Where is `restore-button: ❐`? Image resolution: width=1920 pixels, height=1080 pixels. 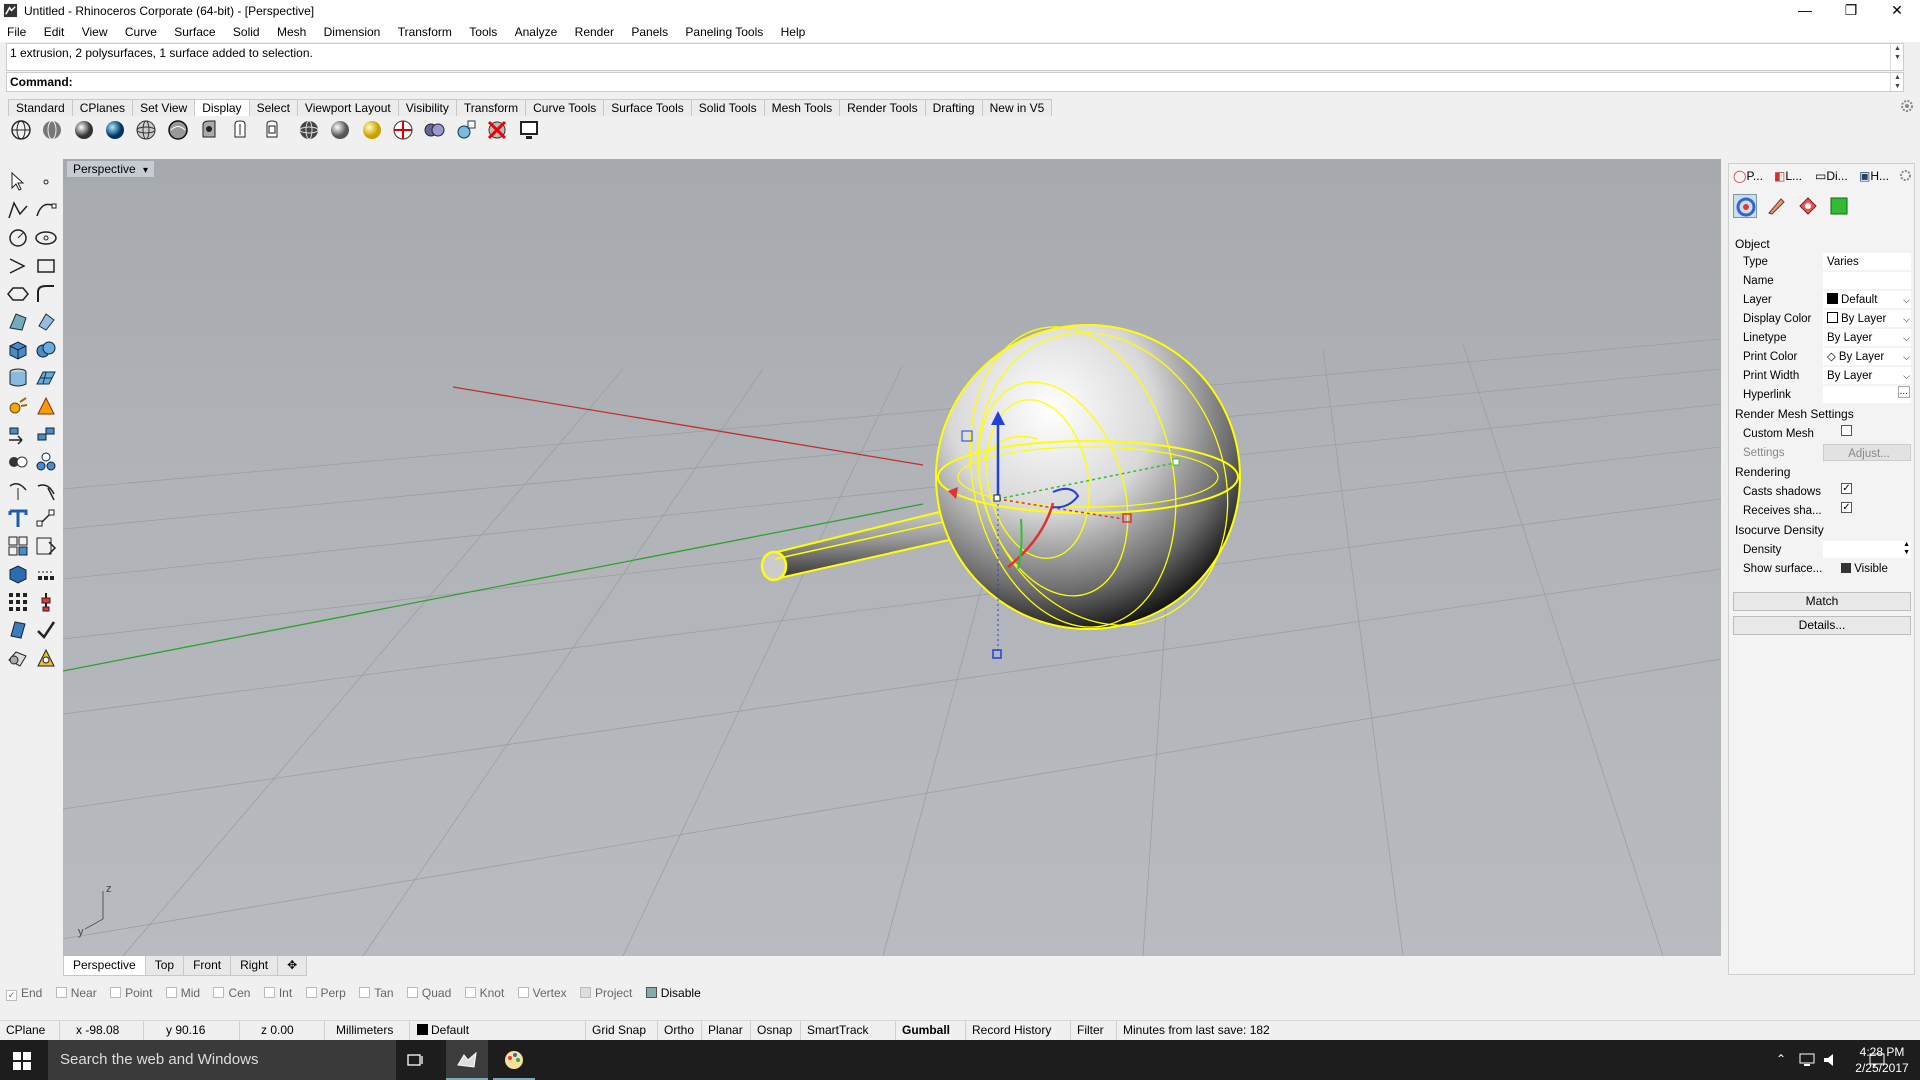 restore-button: ❐ is located at coordinates (1851, 11).